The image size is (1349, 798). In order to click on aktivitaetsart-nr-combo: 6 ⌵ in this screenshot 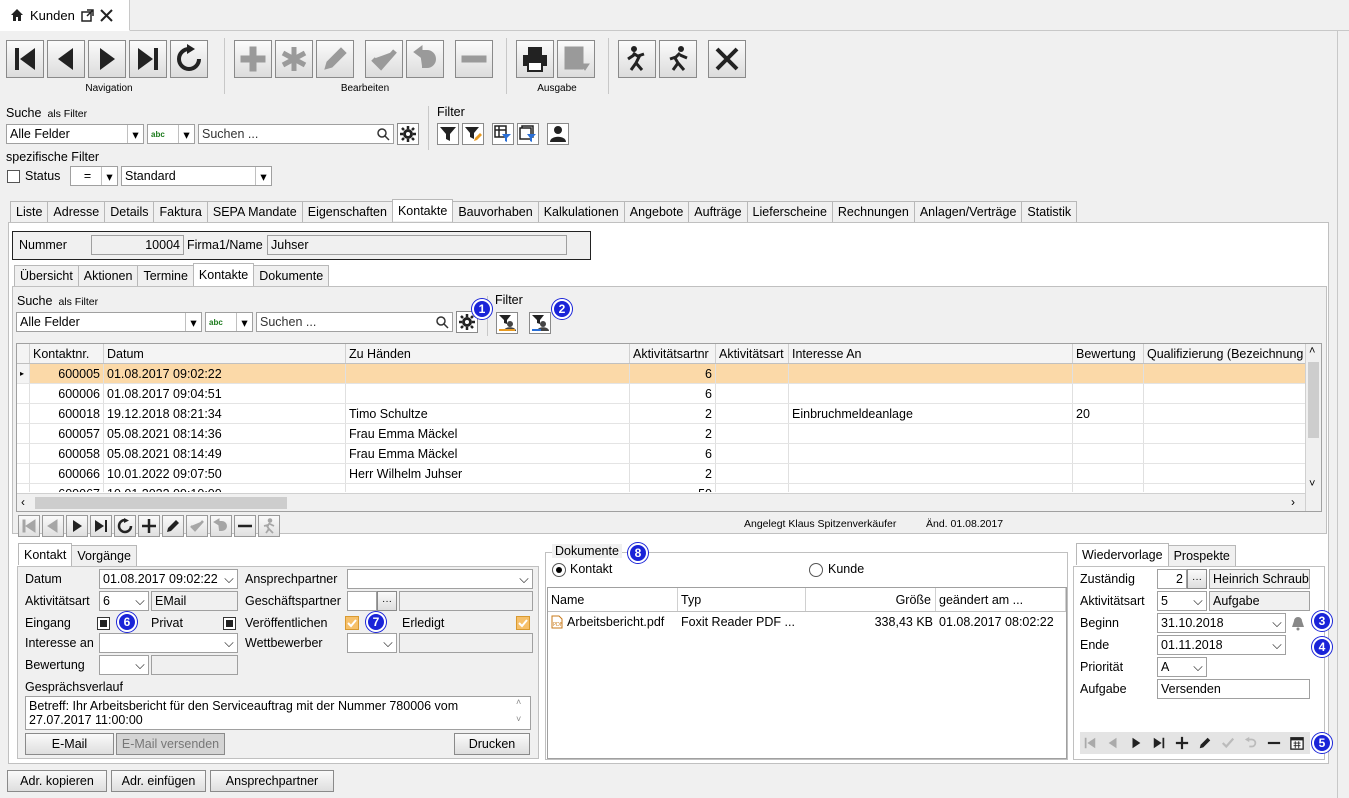, I will do `click(124, 601)`.